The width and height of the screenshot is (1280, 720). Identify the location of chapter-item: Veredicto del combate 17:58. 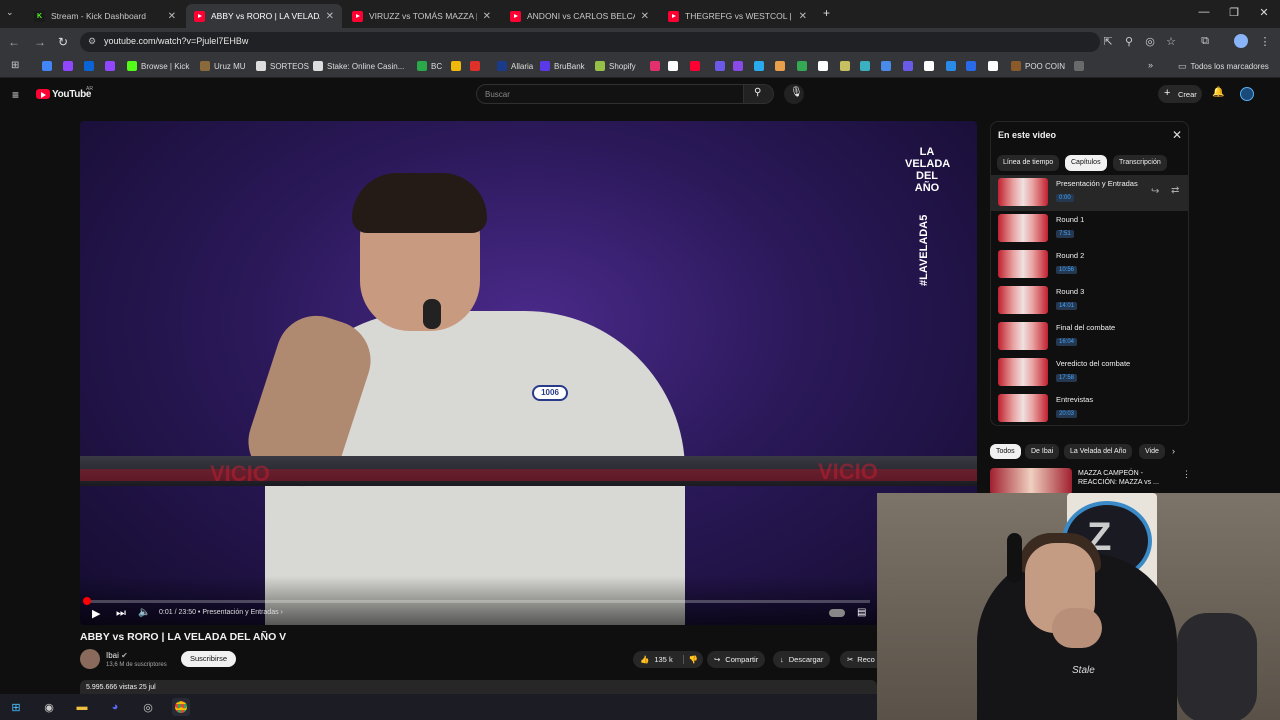
(1089, 373).